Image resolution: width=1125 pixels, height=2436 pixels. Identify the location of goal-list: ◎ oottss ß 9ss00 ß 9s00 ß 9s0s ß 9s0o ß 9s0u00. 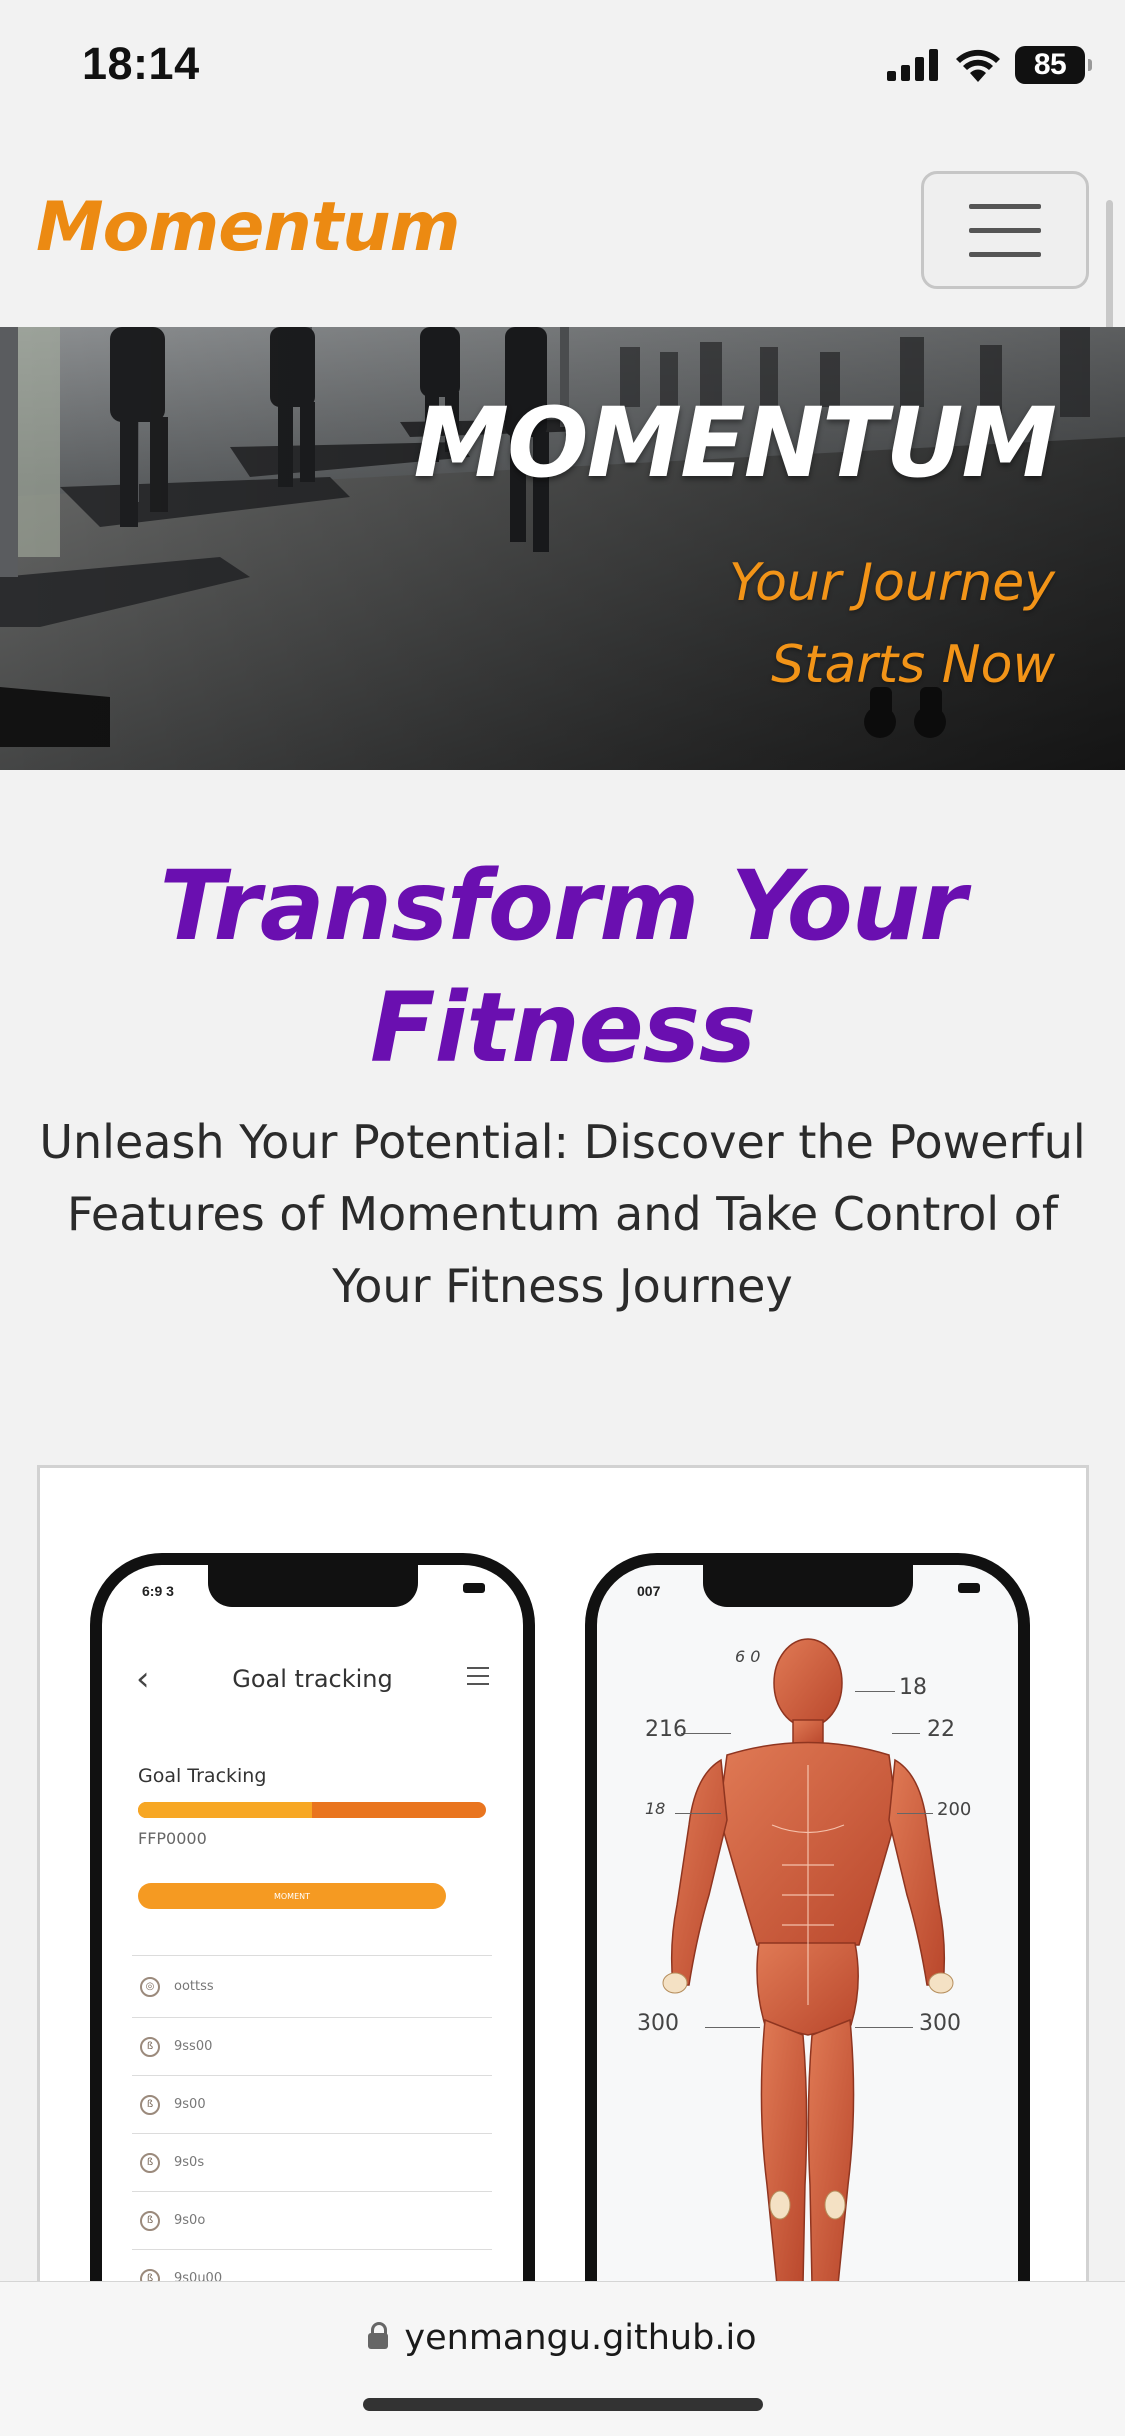
(312, 2118).